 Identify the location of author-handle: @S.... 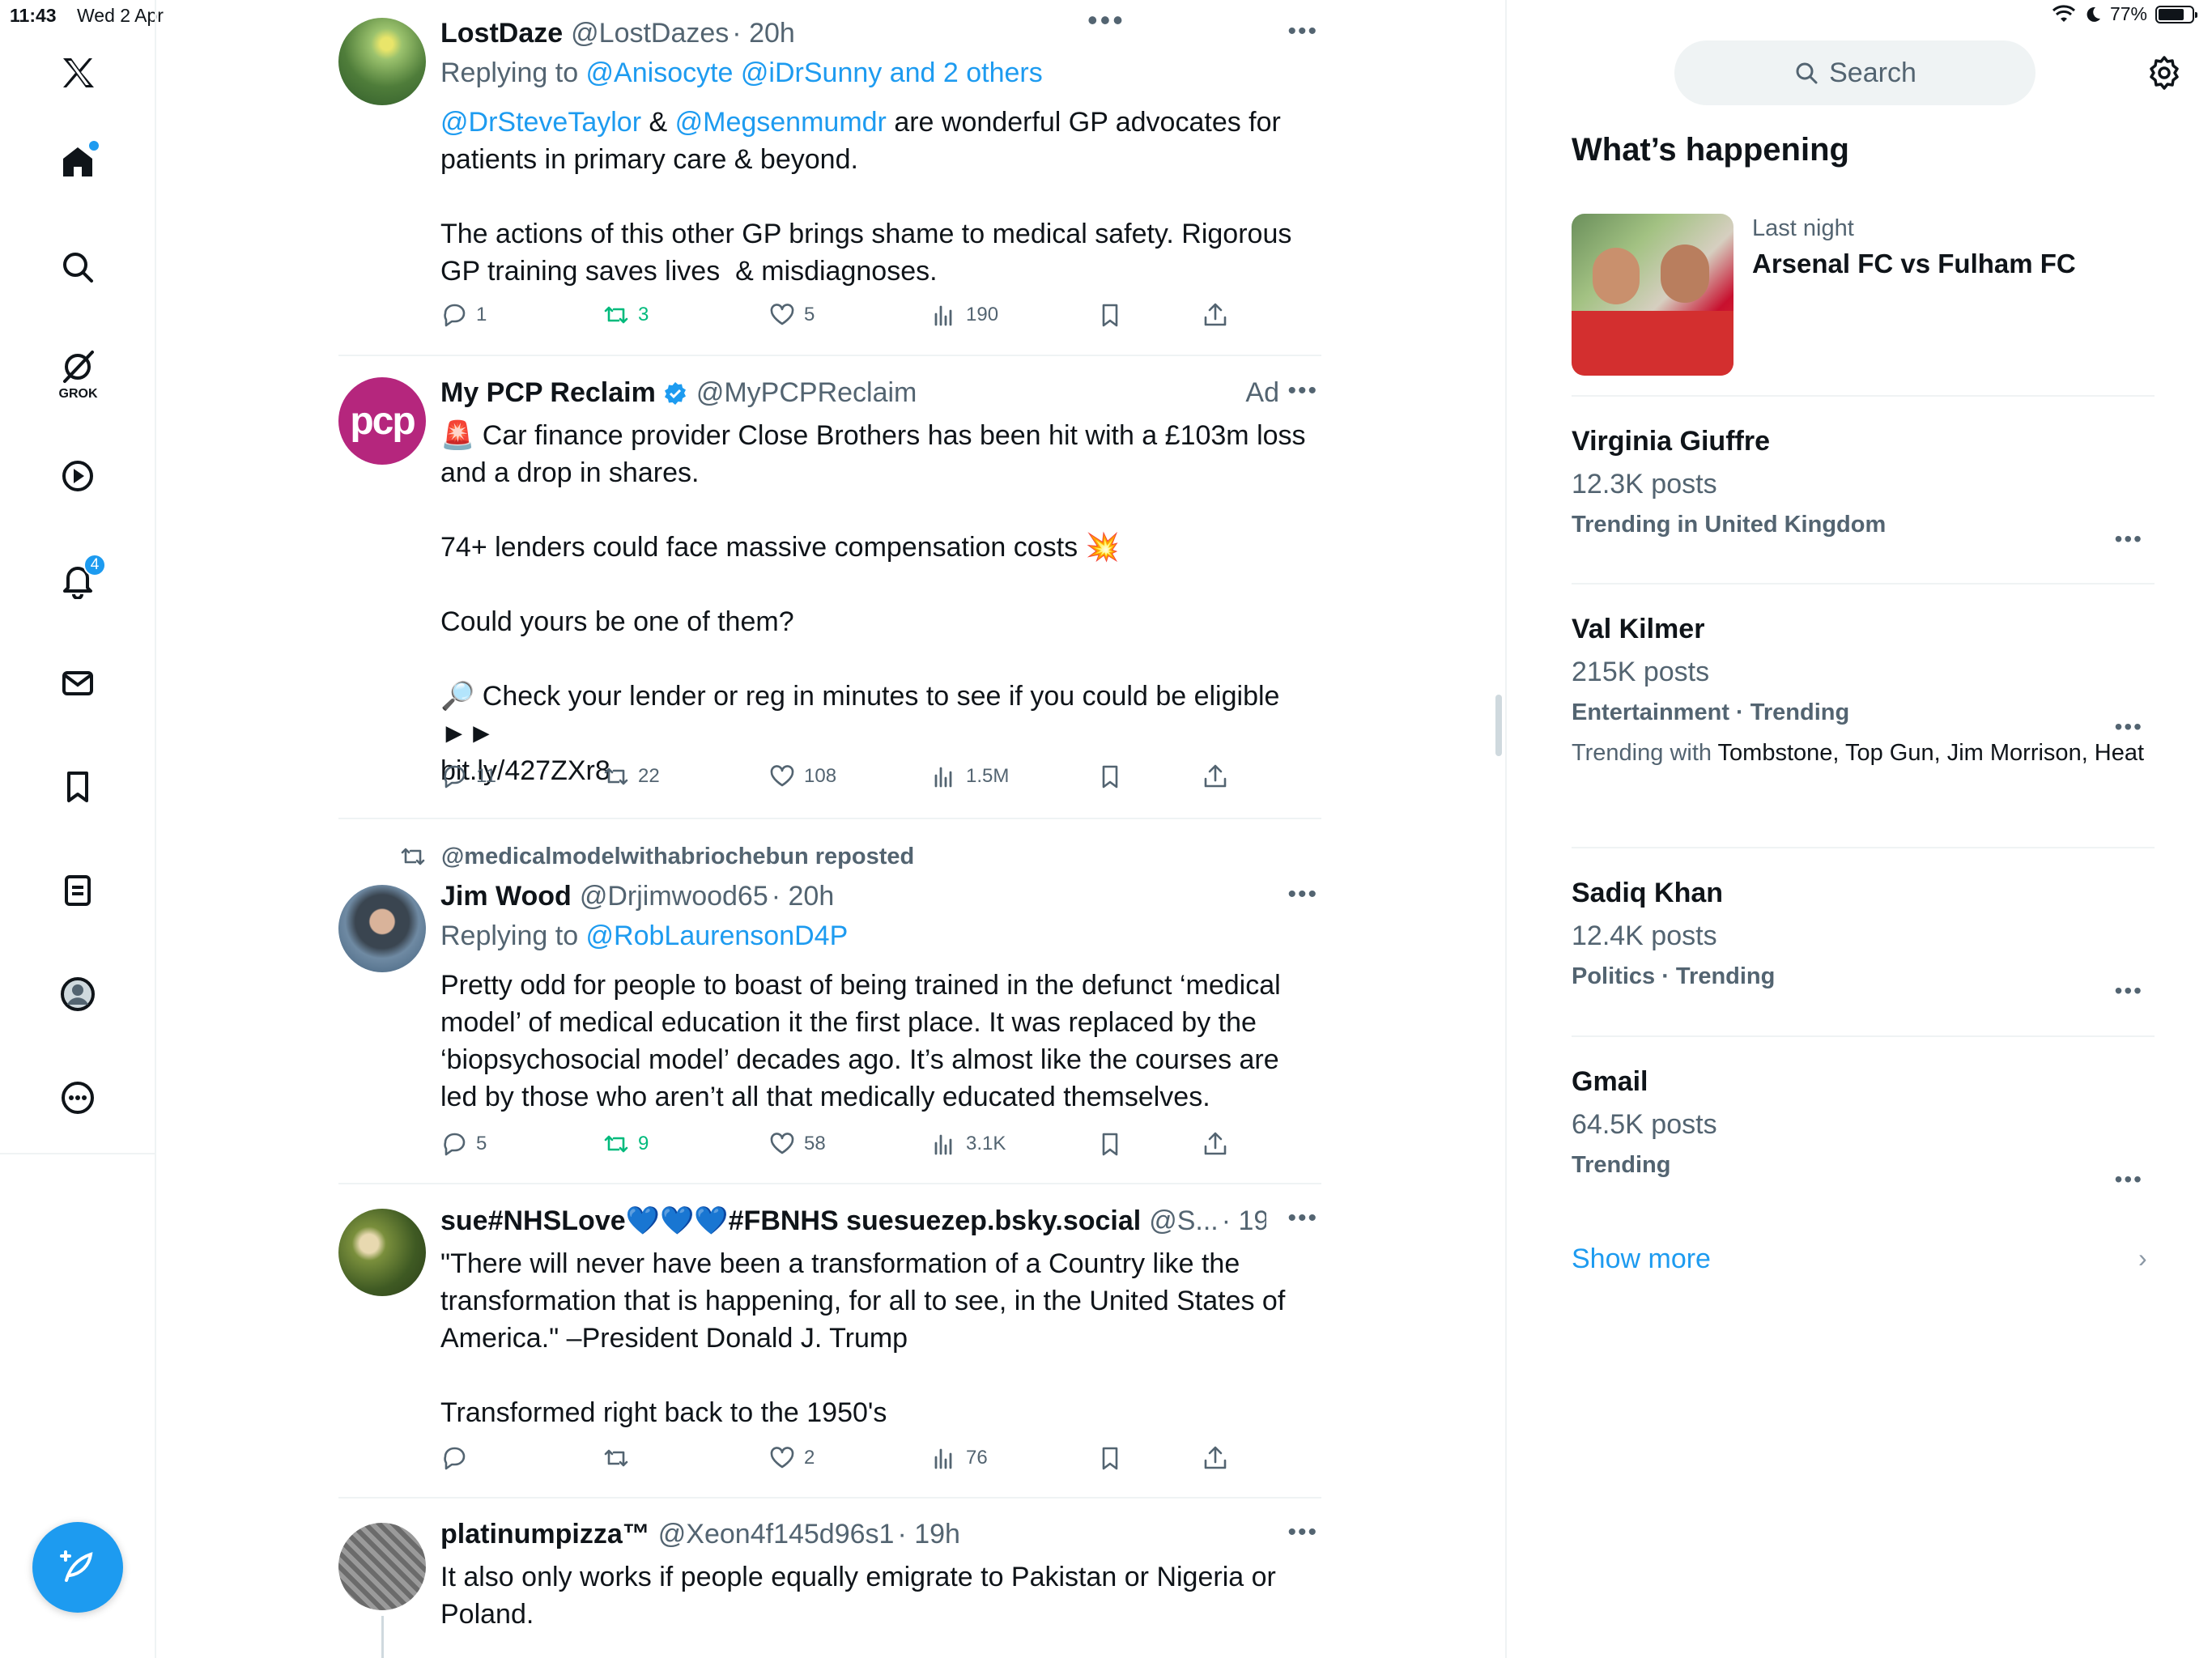
(1184, 1221).